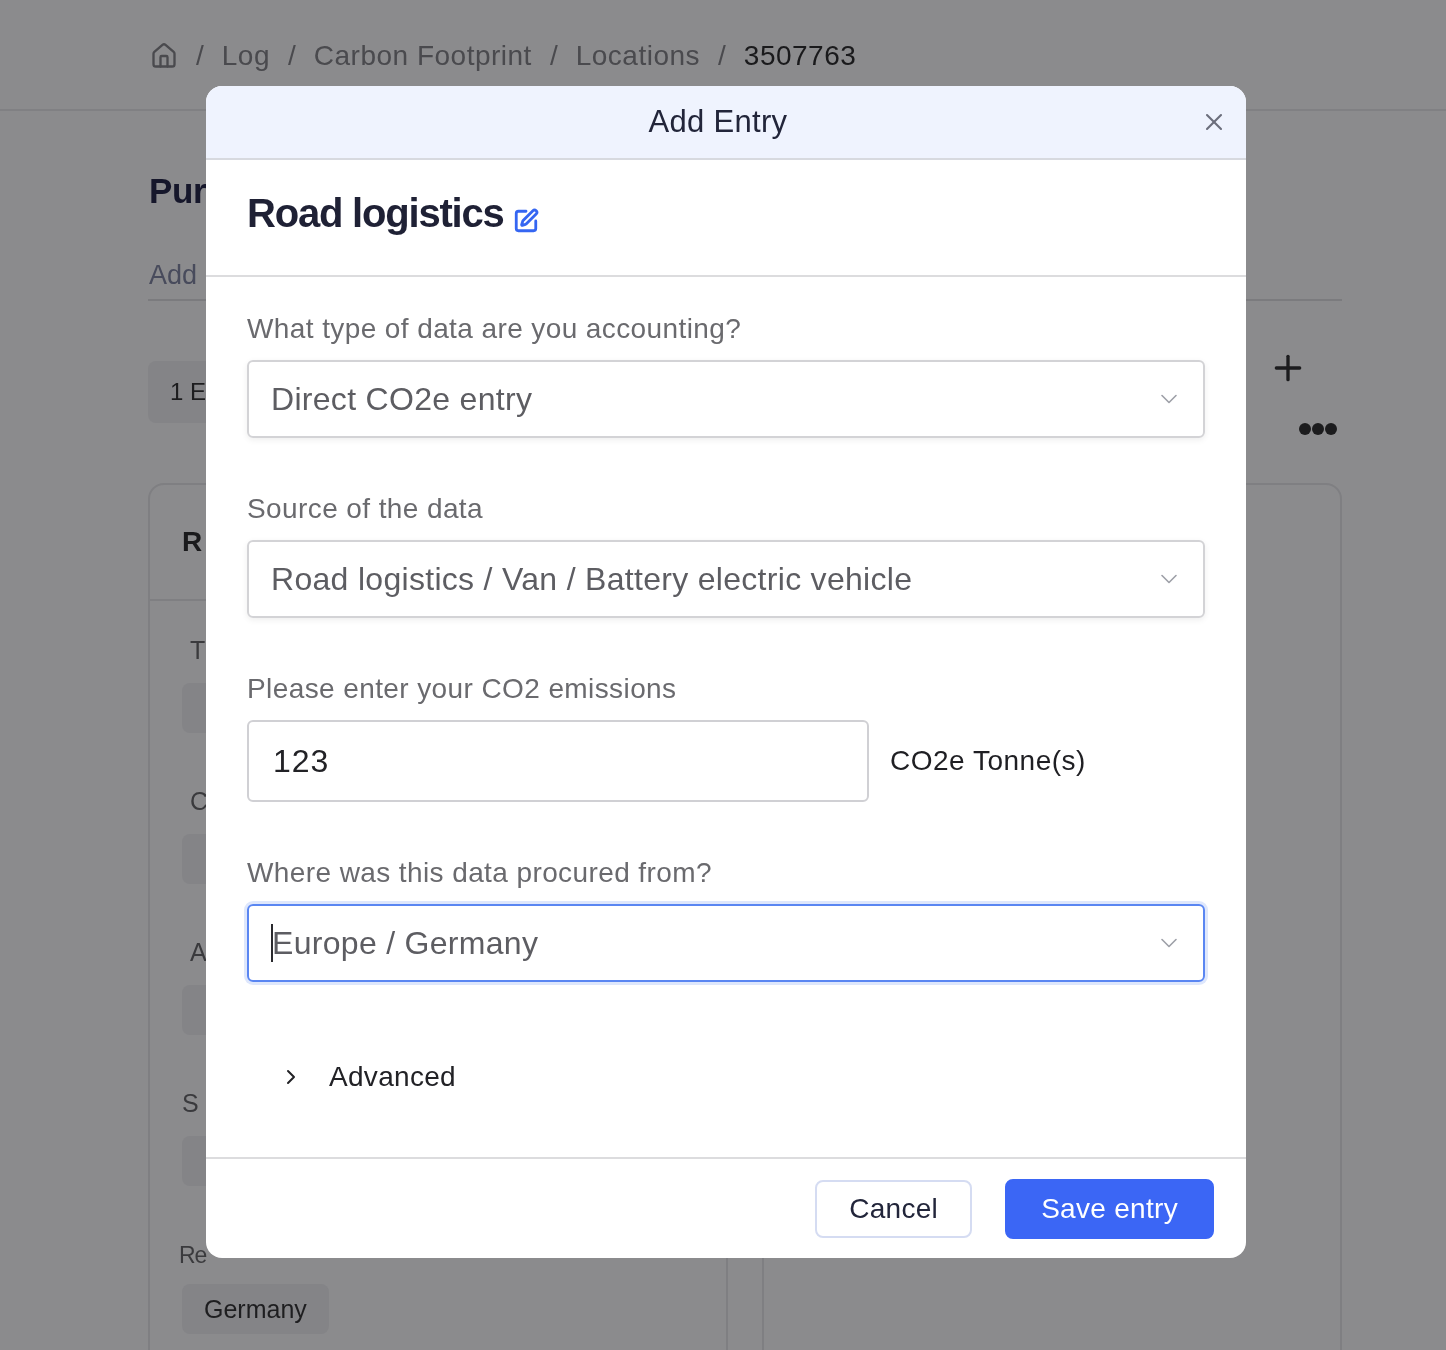 This screenshot has height=1350, width=1446. Describe the element at coordinates (1318, 429) in the screenshot. I see `more-options-icon` at that location.